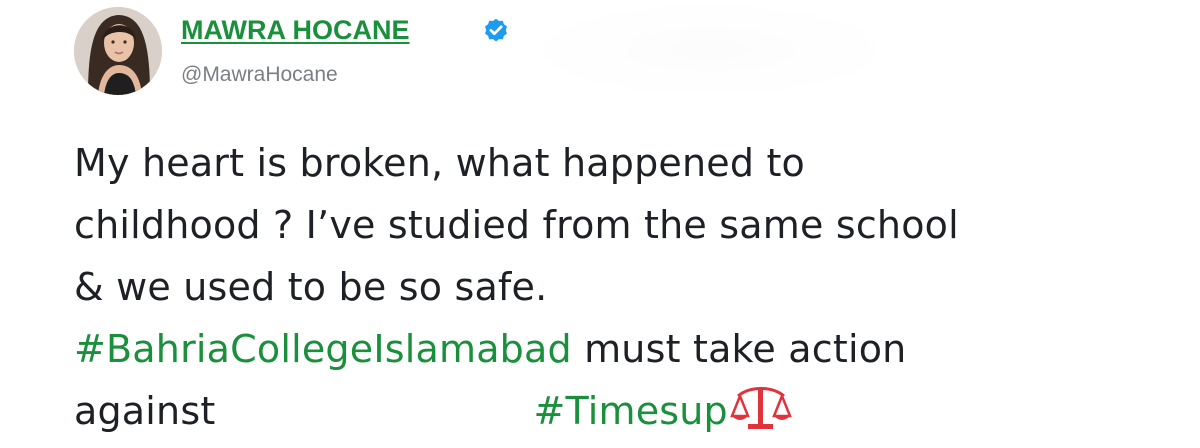  Describe the element at coordinates (323, 349) in the screenshot. I see `hashtag-bahria-college-islamabad: #BahriaCollegeIslamabad` at that location.